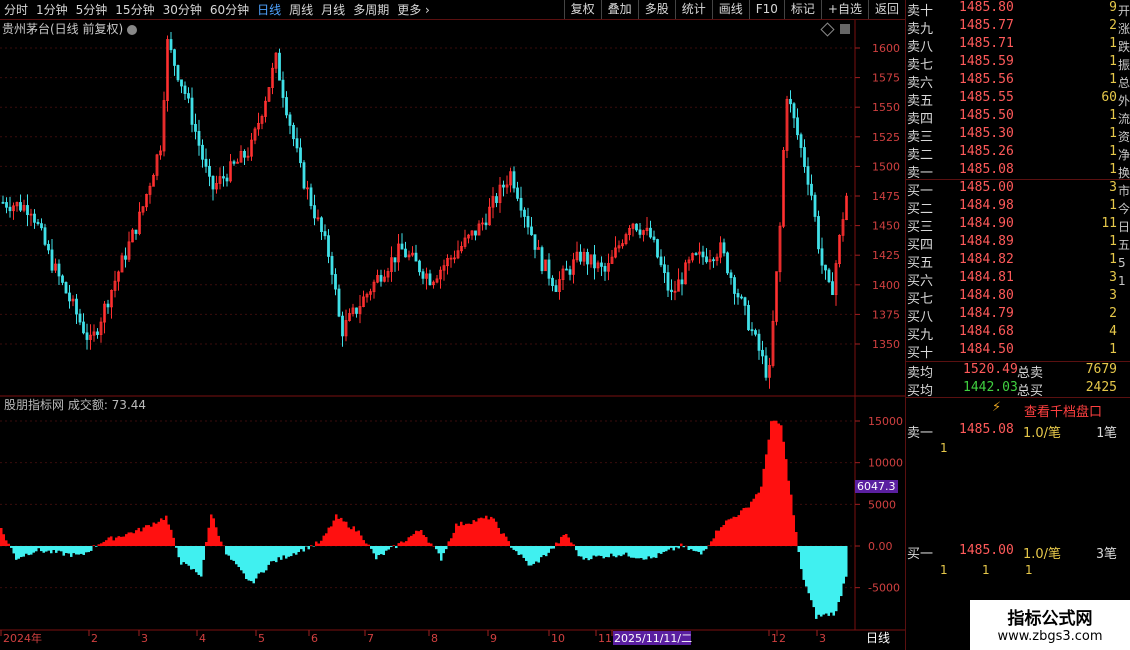  Describe the element at coordinates (1012, 333) in the screenshot. I see `bid-level-row: 买九 1484.68 4` at that location.